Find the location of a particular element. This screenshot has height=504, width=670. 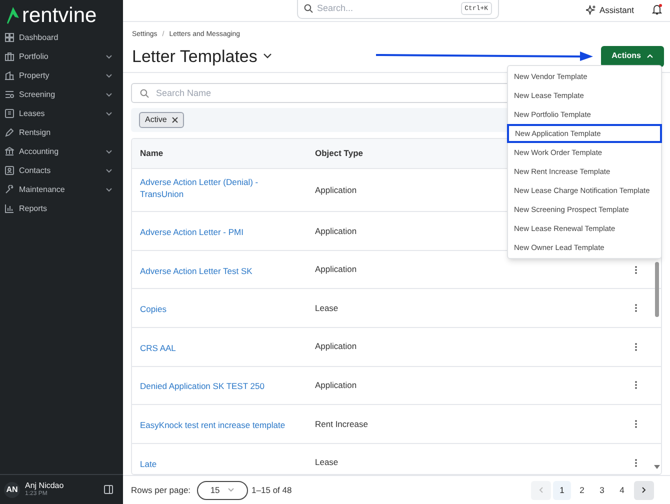

briefcase-icon is located at coordinates (9, 56).